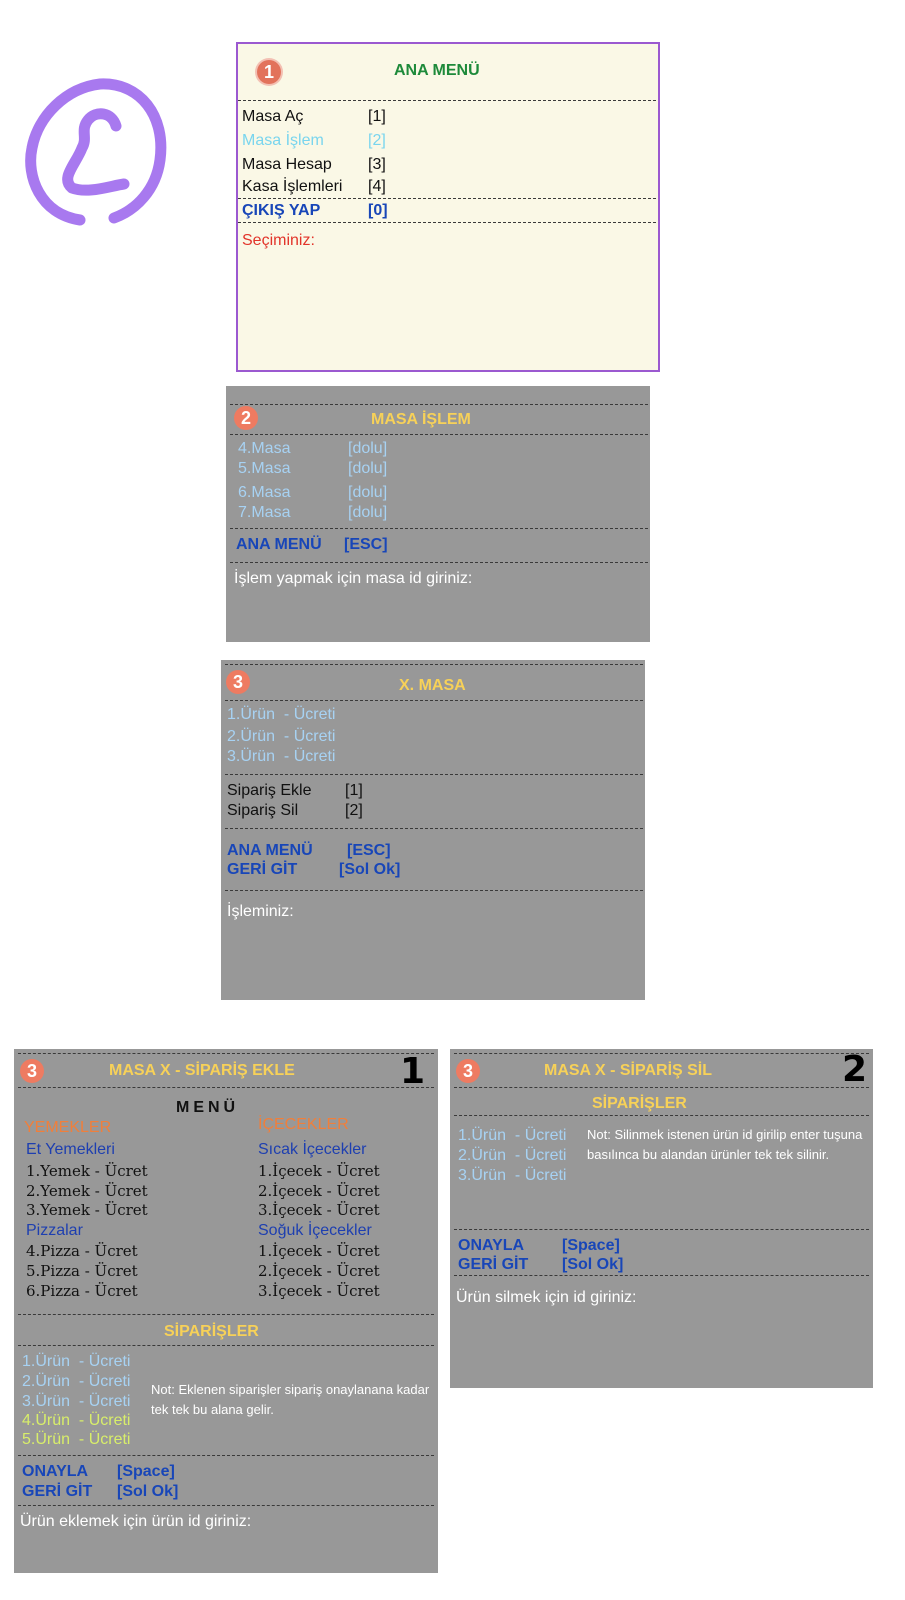  What do you see at coordinates (628, 1070) in the screenshot?
I see `panel-title: MASA X - SİPARİŞ SİL` at bounding box center [628, 1070].